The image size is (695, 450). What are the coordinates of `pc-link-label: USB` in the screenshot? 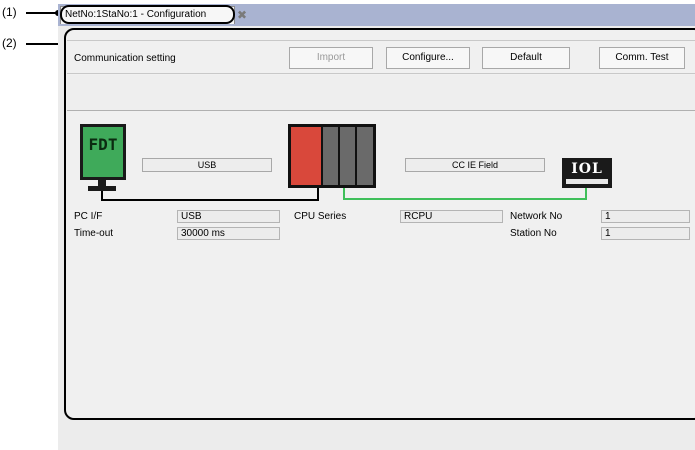 It's located at (207, 165).